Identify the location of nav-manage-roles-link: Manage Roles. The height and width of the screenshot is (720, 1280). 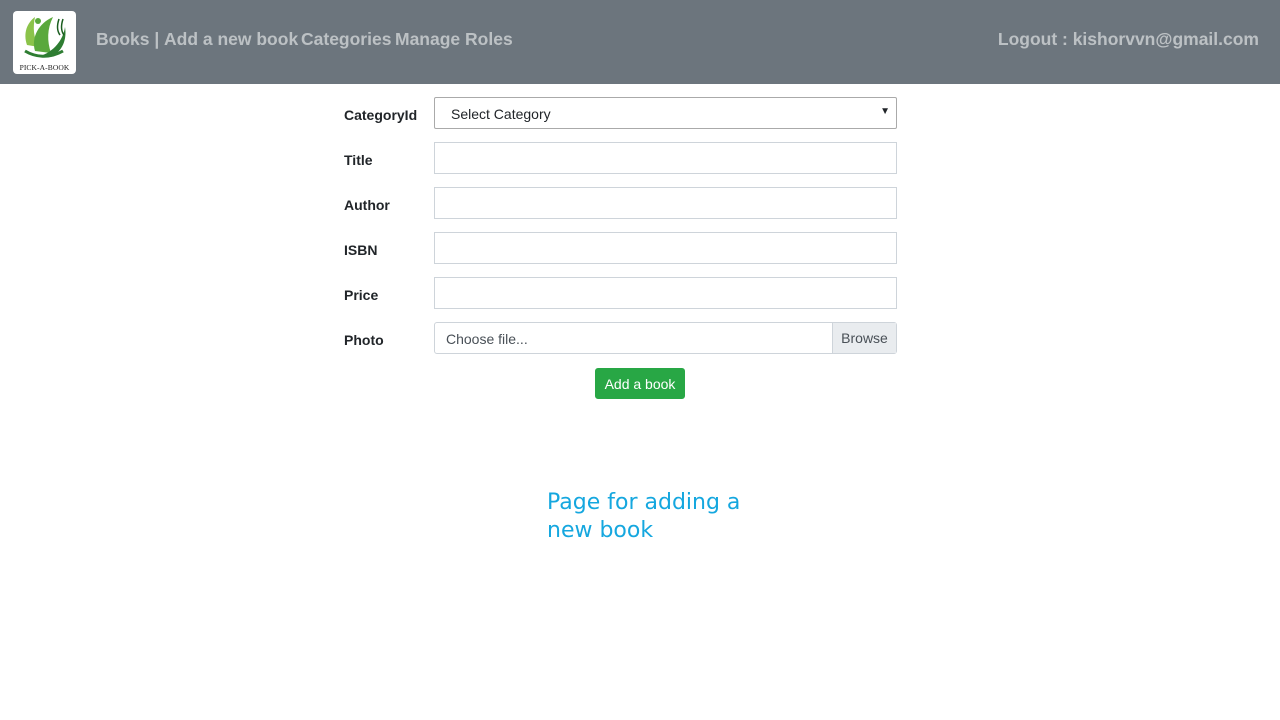
(454, 39).